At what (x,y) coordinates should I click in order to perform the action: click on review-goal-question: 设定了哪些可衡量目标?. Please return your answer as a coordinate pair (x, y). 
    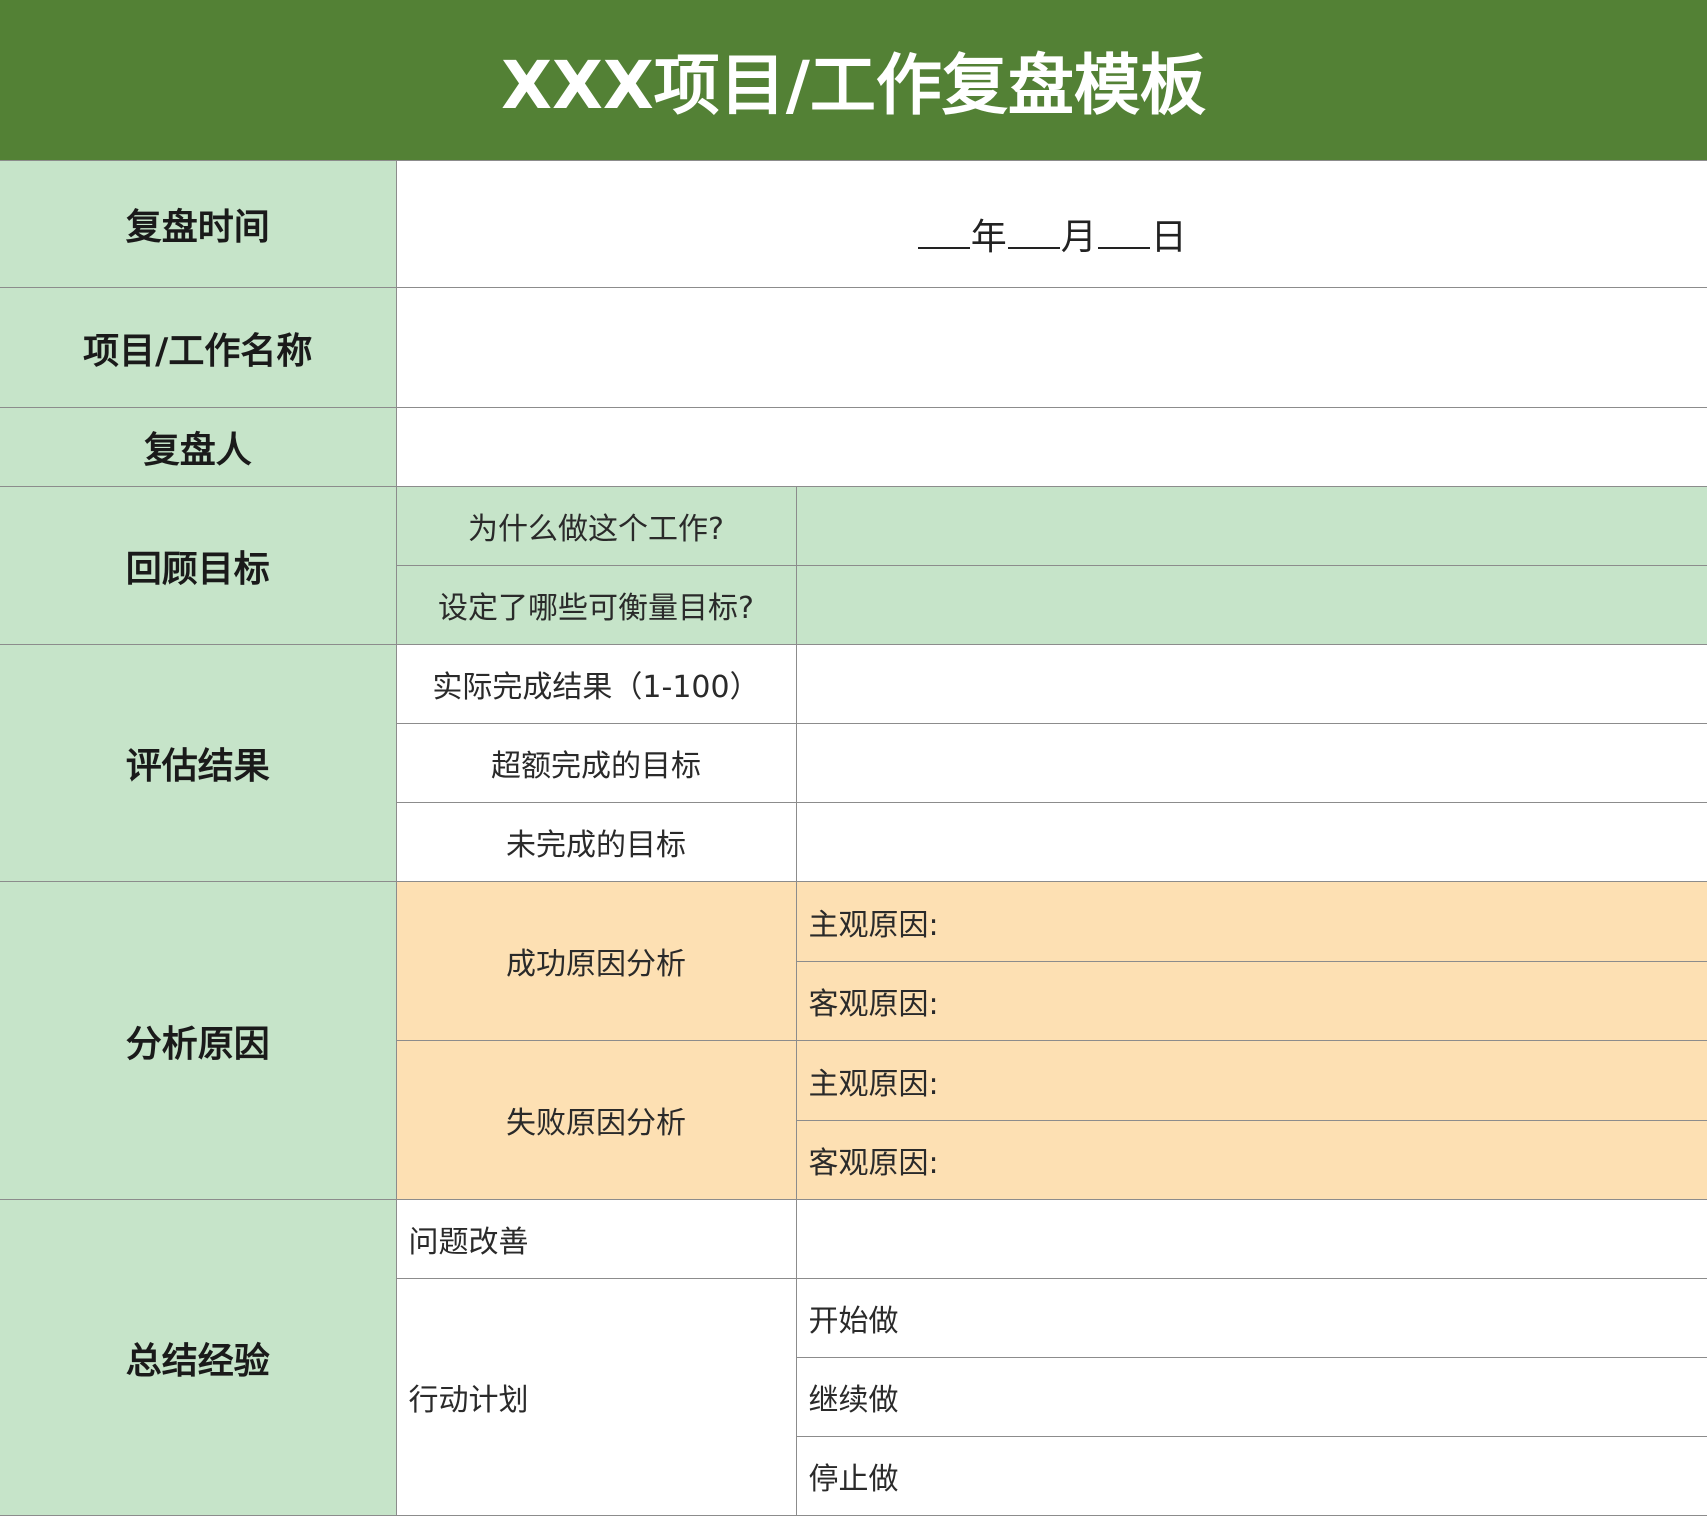
    Looking at the image, I should click on (596, 605).